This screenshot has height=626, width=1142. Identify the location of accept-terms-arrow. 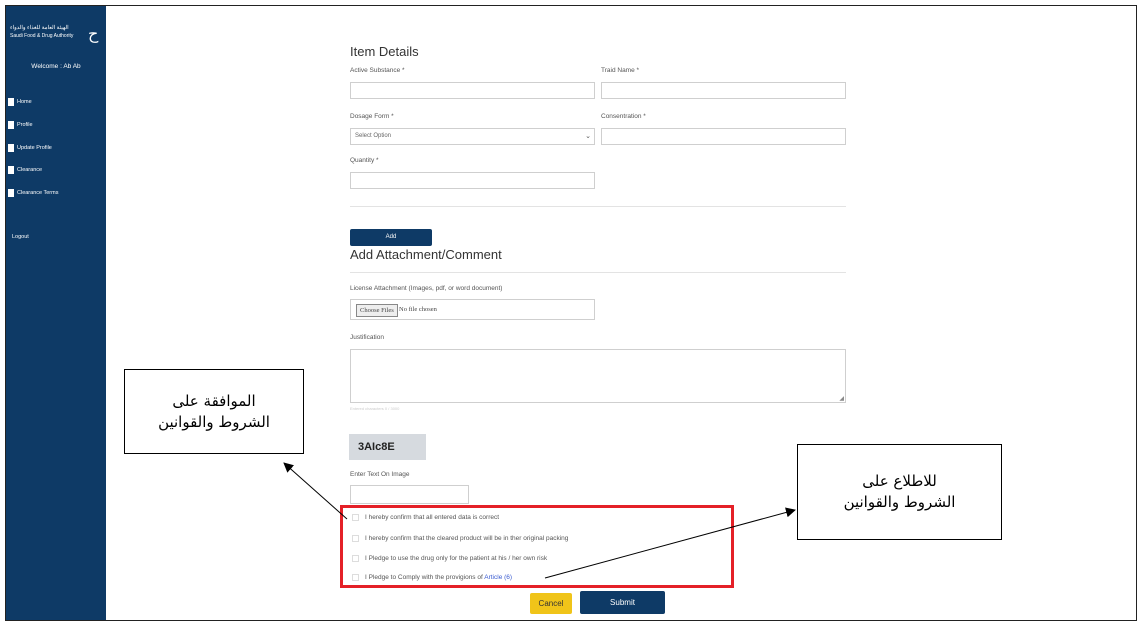
(315, 491).